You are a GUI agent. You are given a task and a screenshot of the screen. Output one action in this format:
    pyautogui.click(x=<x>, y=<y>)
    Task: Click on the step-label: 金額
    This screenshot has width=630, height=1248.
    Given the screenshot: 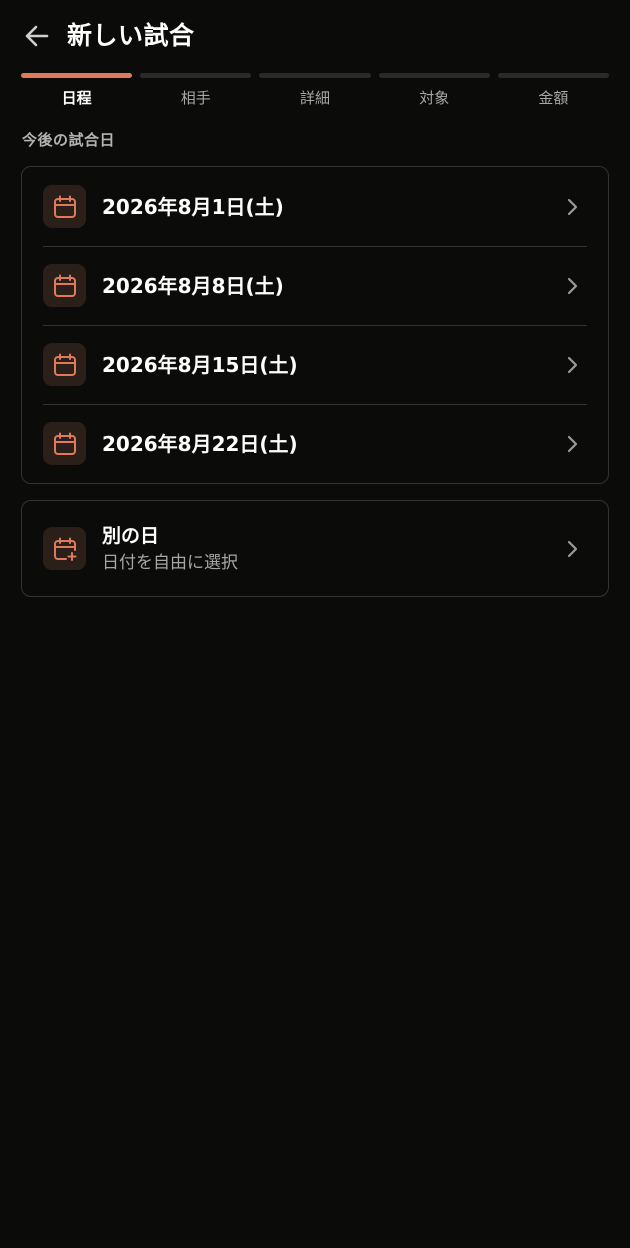 What is the action you would take?
    pyautogui.click(x=553, y=98)
    